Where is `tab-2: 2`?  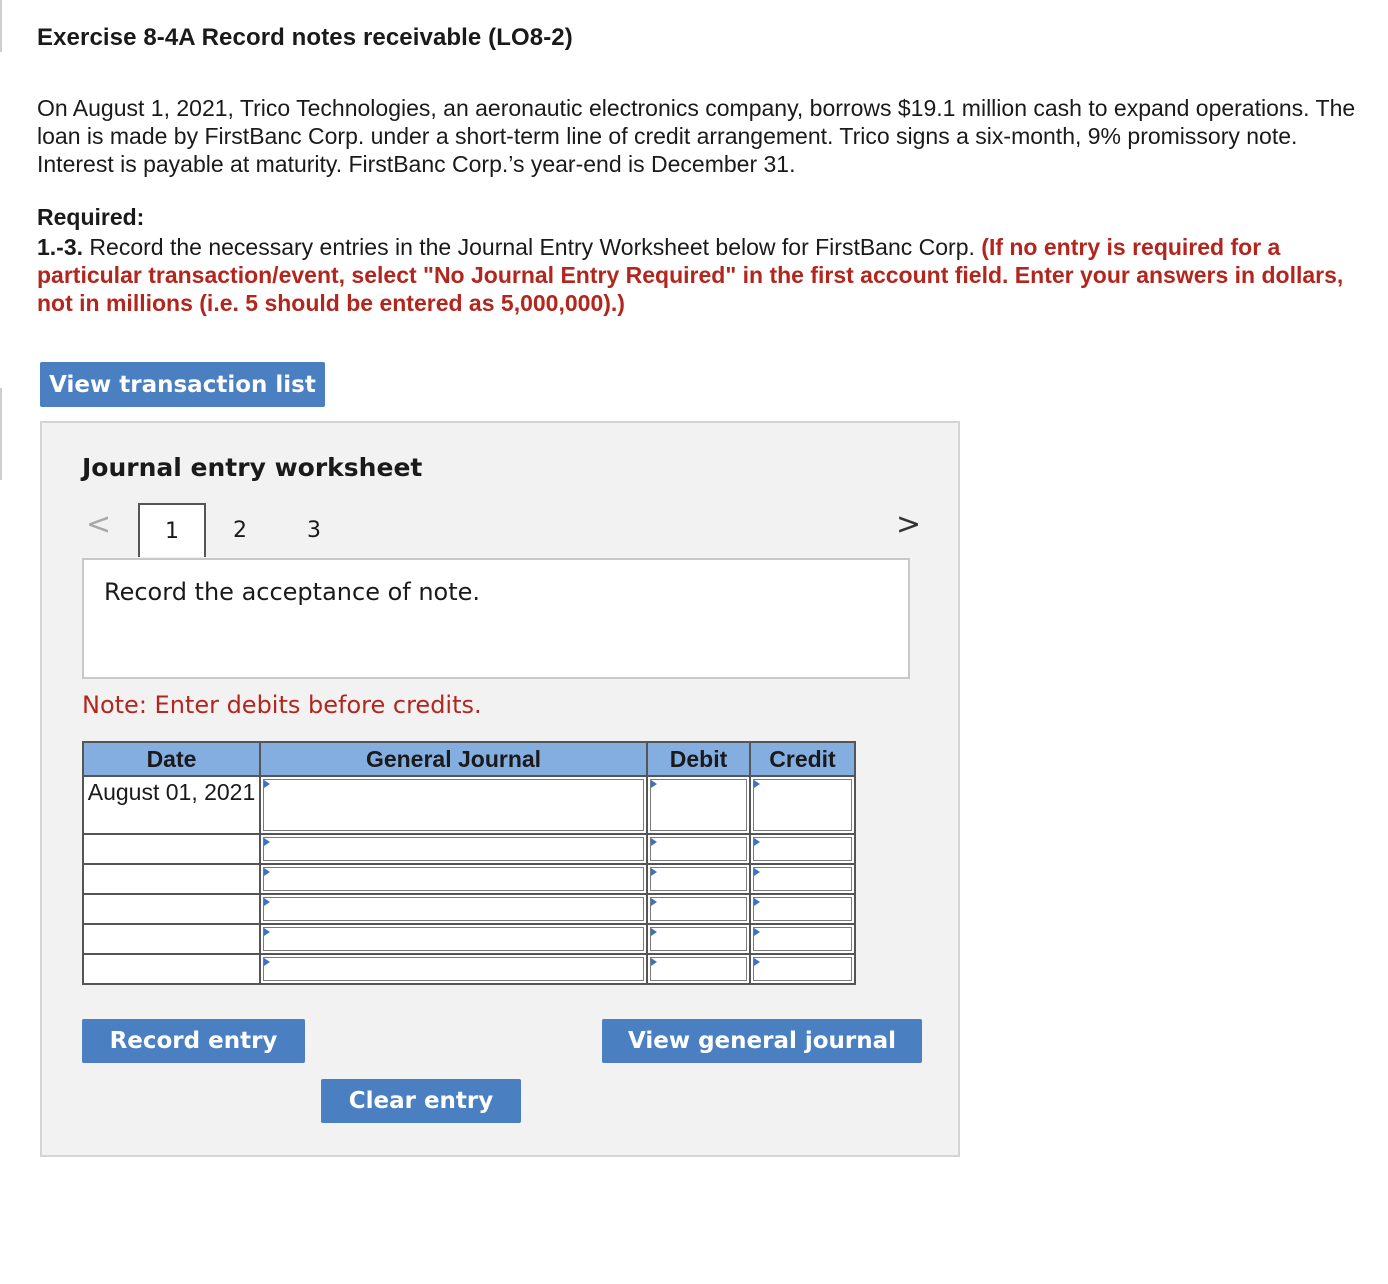
tab-2: 2 is located at coordinates (240, 530).